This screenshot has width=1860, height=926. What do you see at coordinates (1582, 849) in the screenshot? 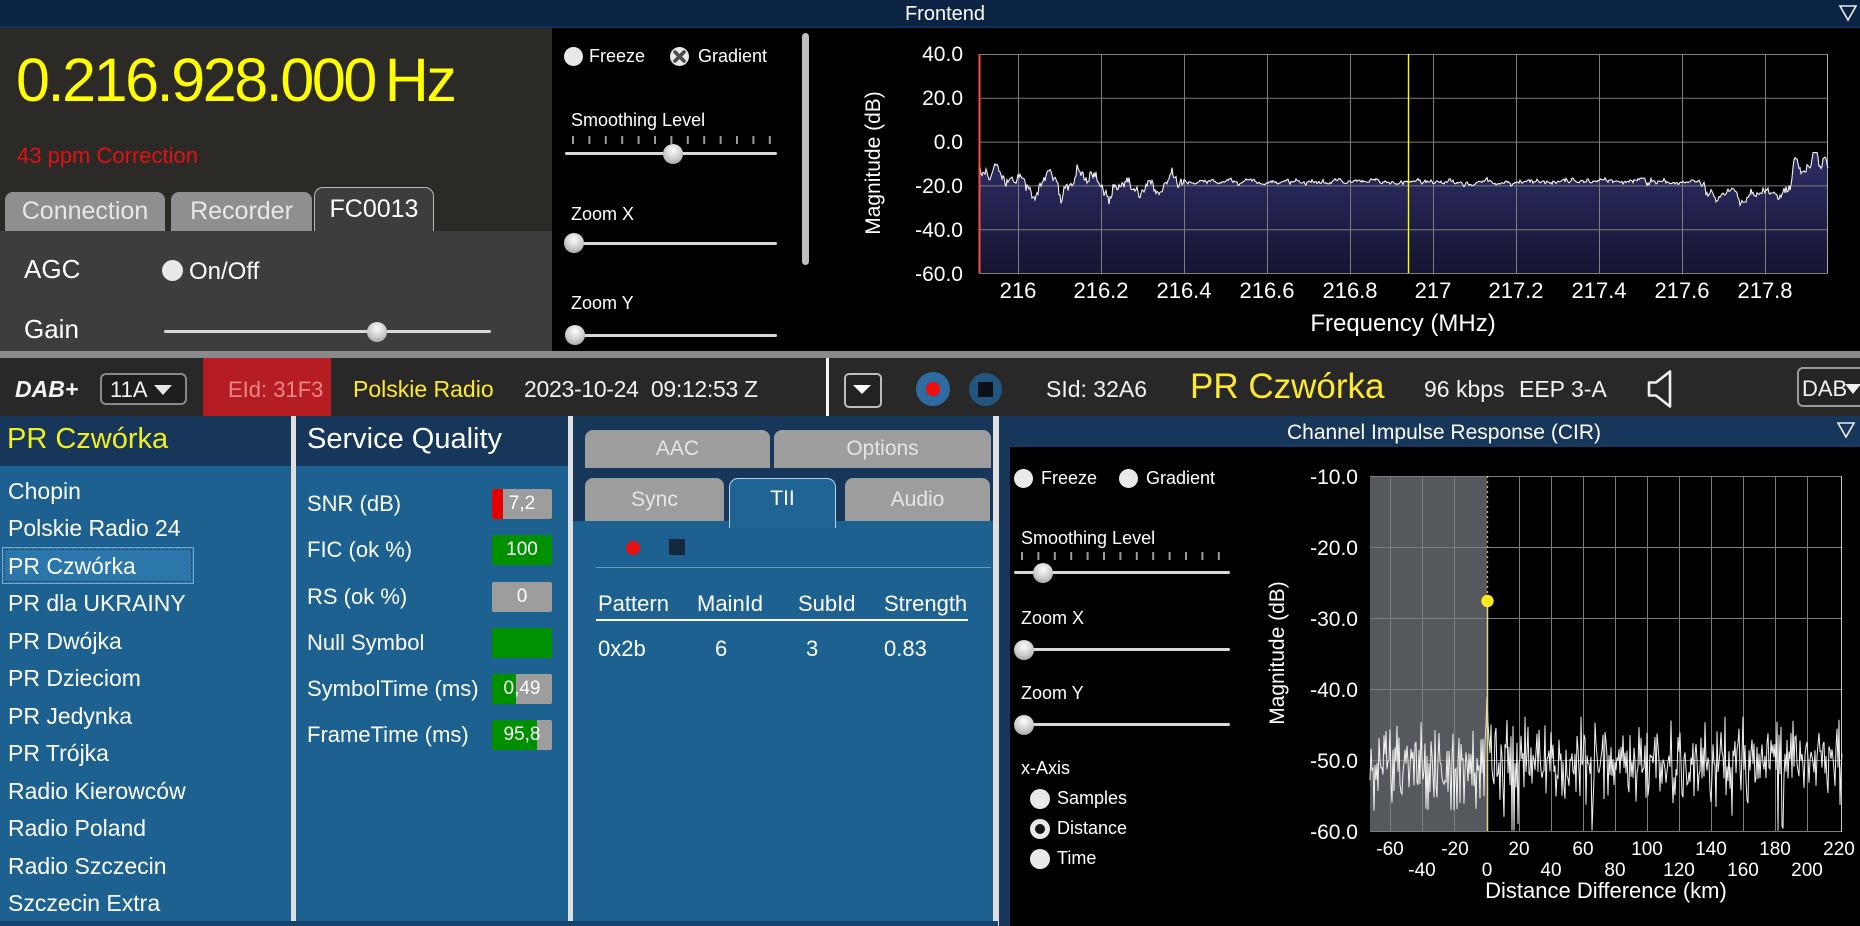
I see `svg-text: 60` at bounding box center [1582, 849].